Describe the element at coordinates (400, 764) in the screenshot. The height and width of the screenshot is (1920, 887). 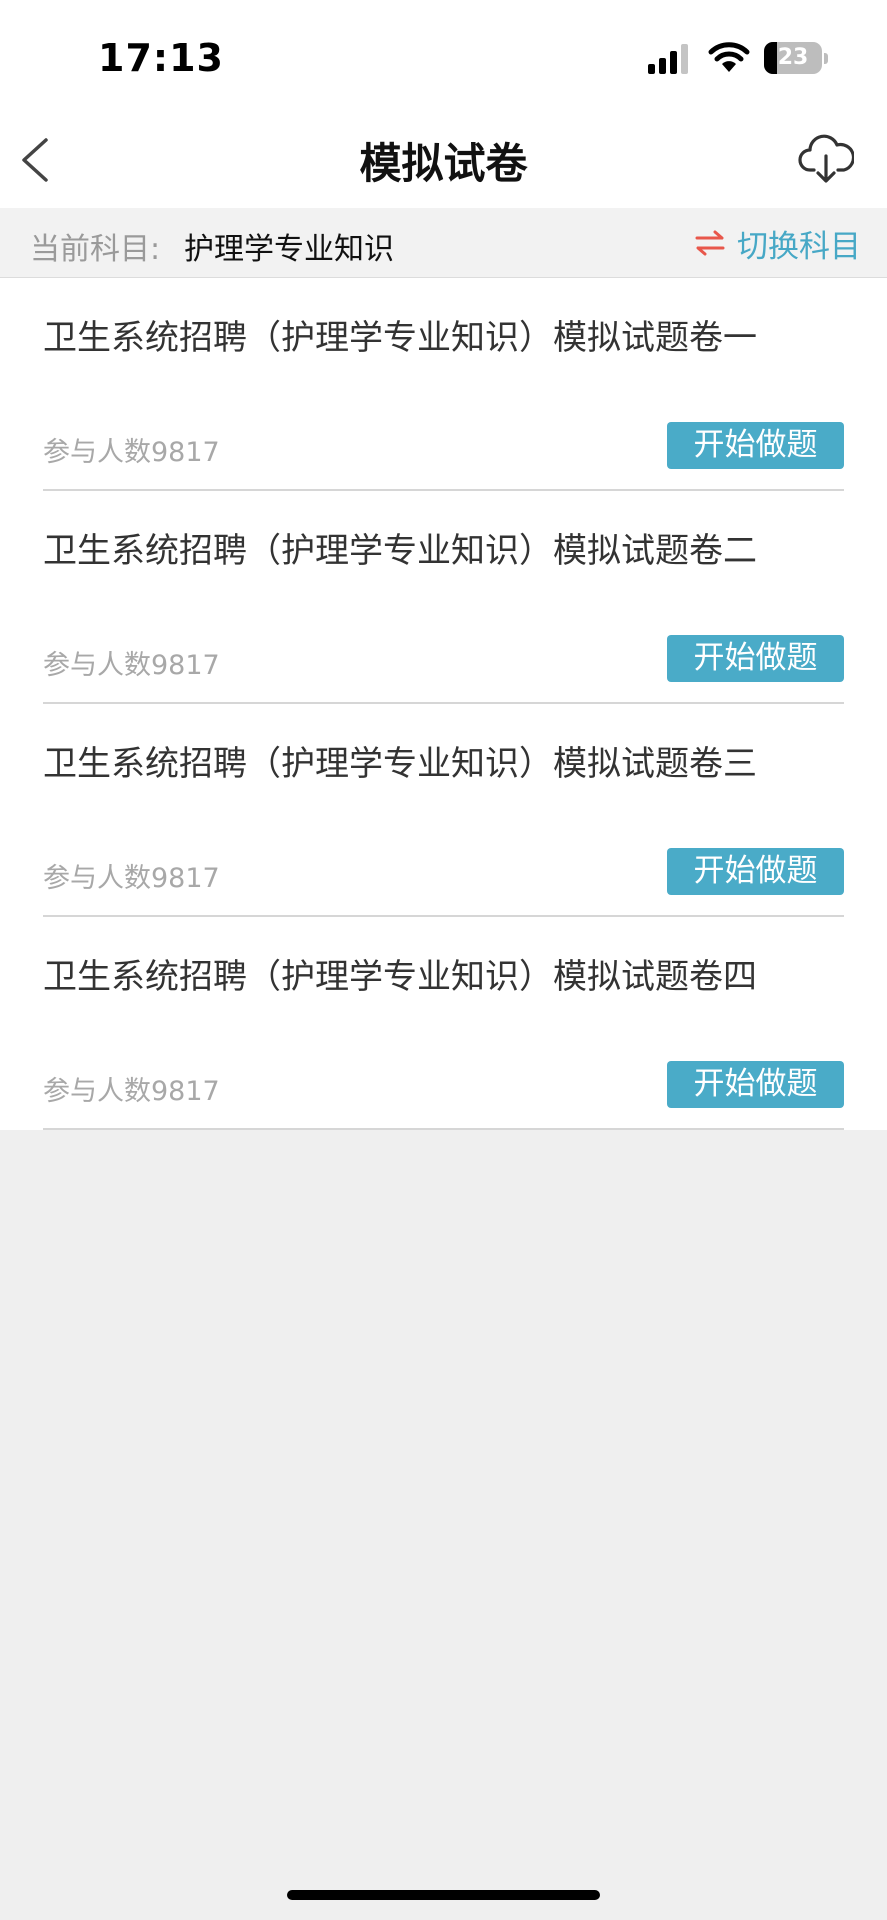
I see `paper-title: 卫生系统招聘（护理学专业知识）模拟试题卷三` at that location.